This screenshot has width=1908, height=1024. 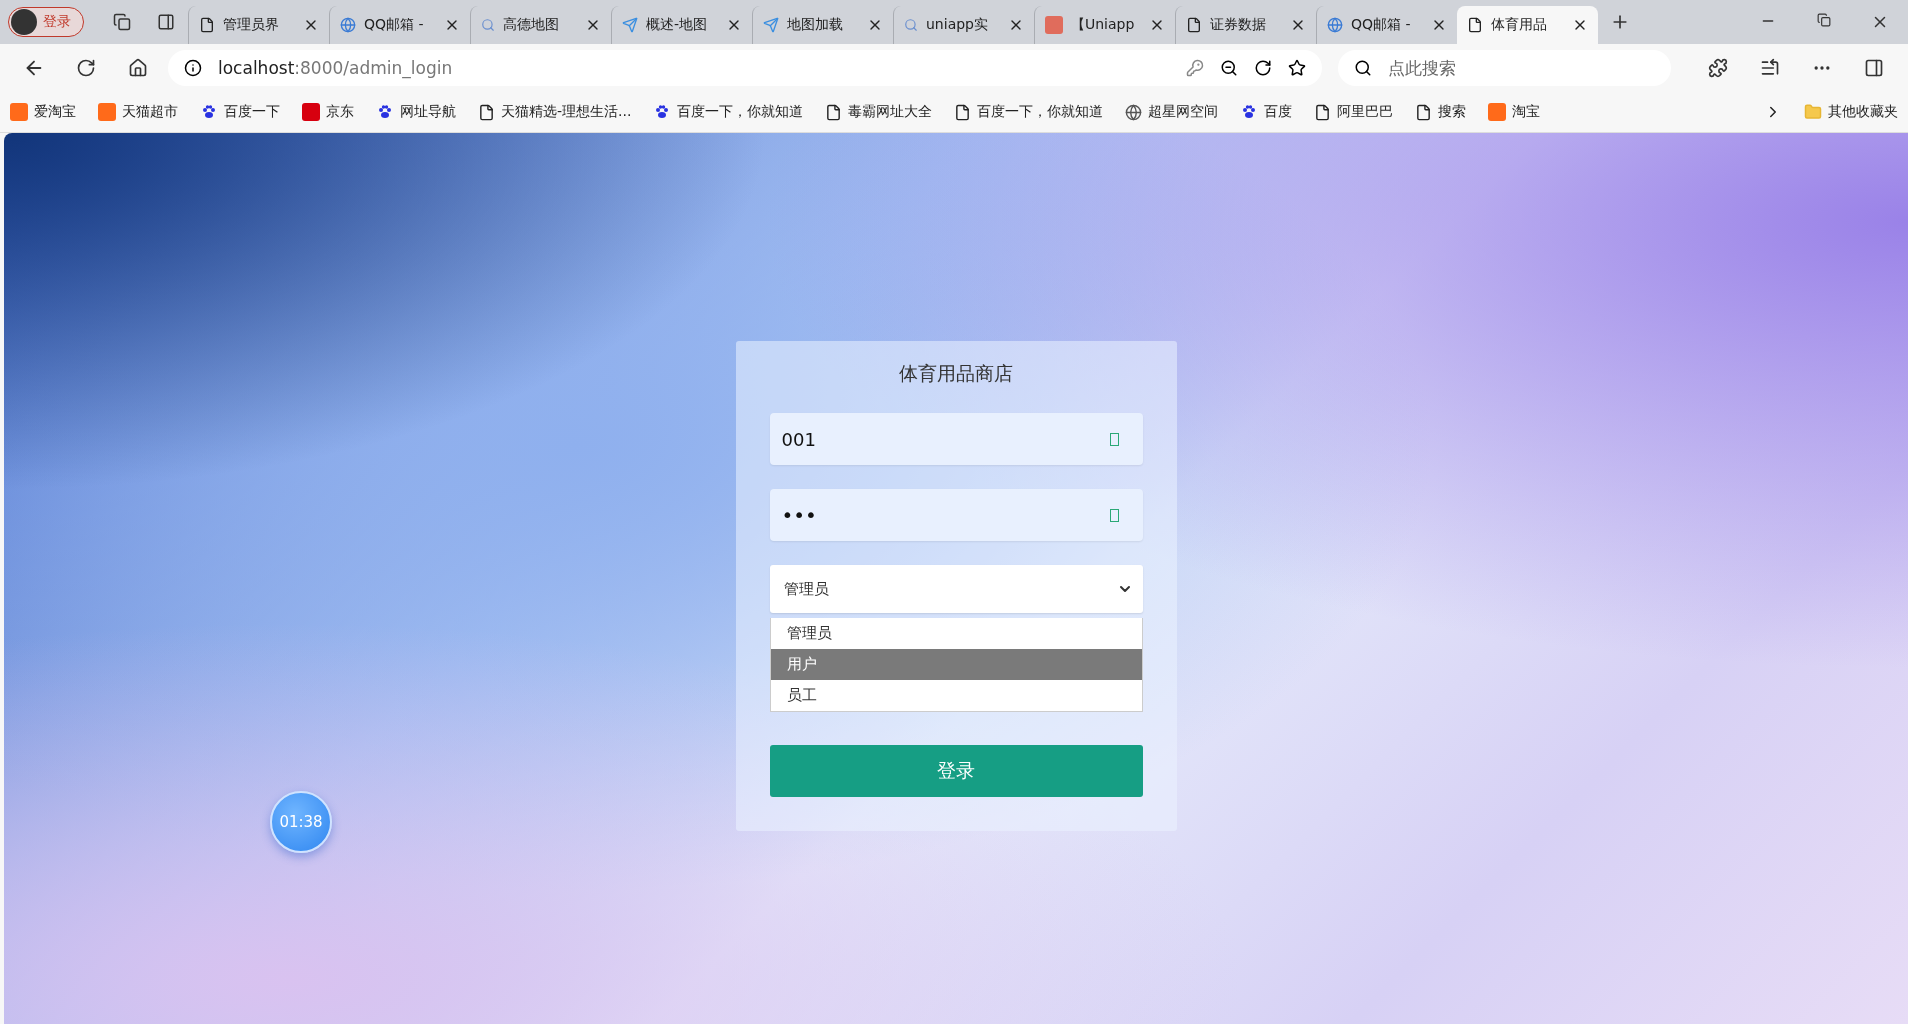 What do you see at coordinates (677, 25) in the screenshot?
I see `tab-title: 概述-地图` at bounding box center [677, 25].